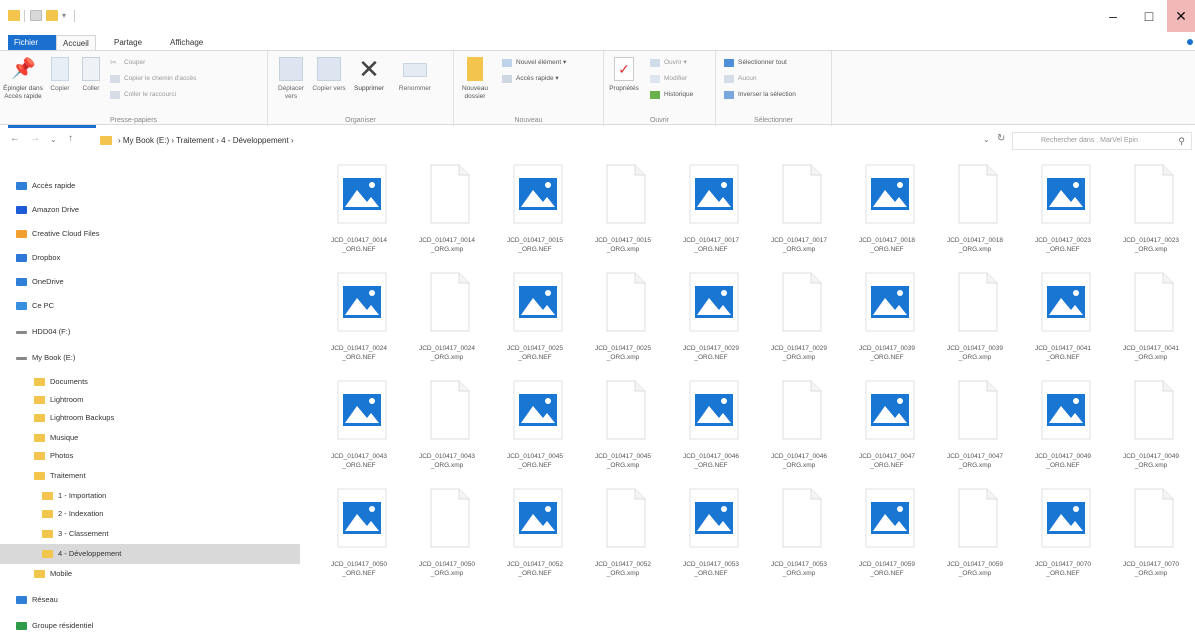 This screenshot has width=1195, height=640. I want to click on file-item: JCD_010417_0059 _ORG.xmp, so click(975, 533).